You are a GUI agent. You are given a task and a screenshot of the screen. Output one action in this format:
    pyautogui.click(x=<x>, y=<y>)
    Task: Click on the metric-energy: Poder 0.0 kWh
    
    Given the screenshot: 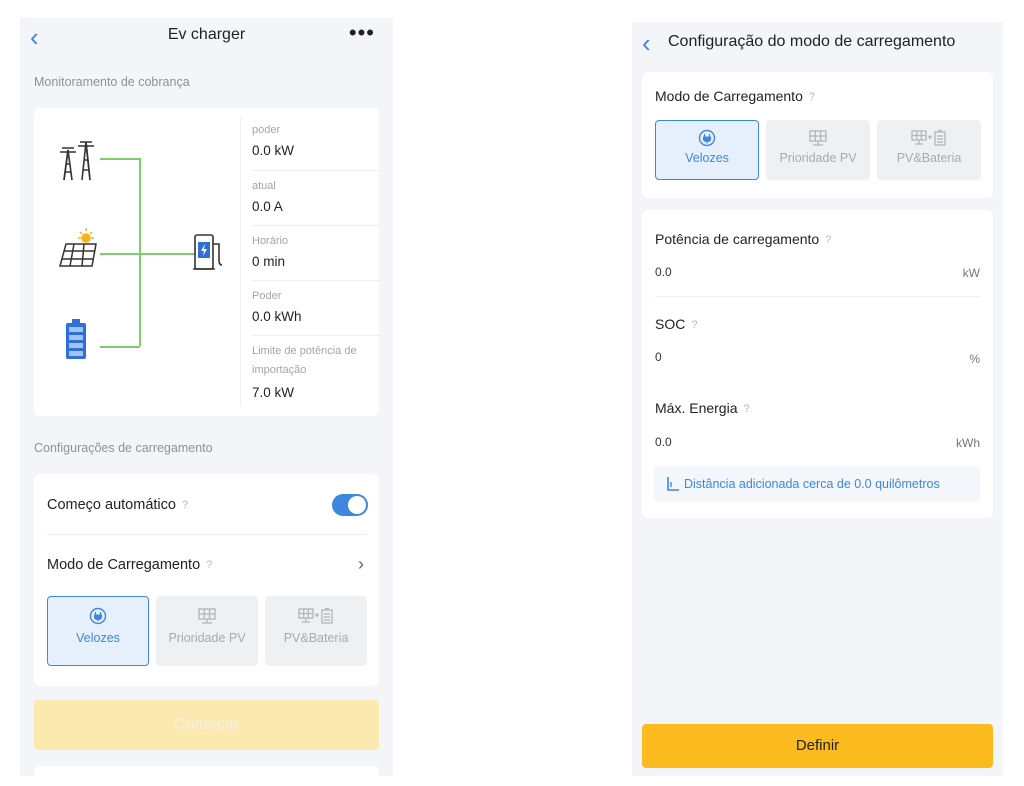 What is the action you would take?
    pyautogui.click(x=317, y=306)
    